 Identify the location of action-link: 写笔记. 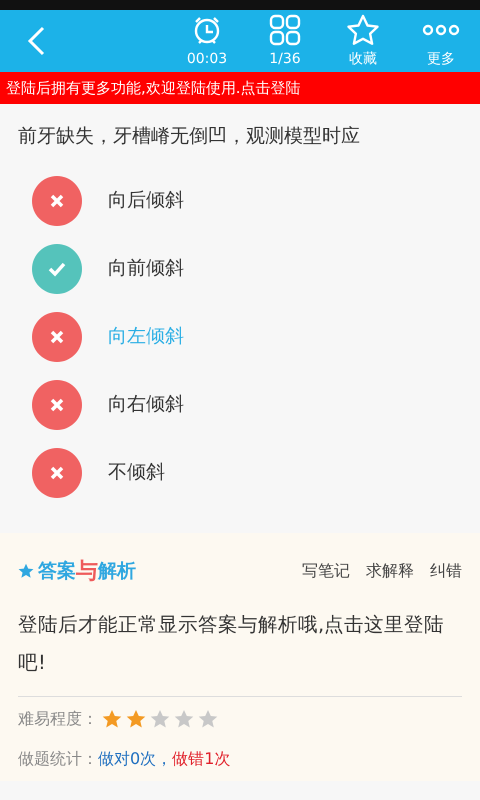
(326, 571).